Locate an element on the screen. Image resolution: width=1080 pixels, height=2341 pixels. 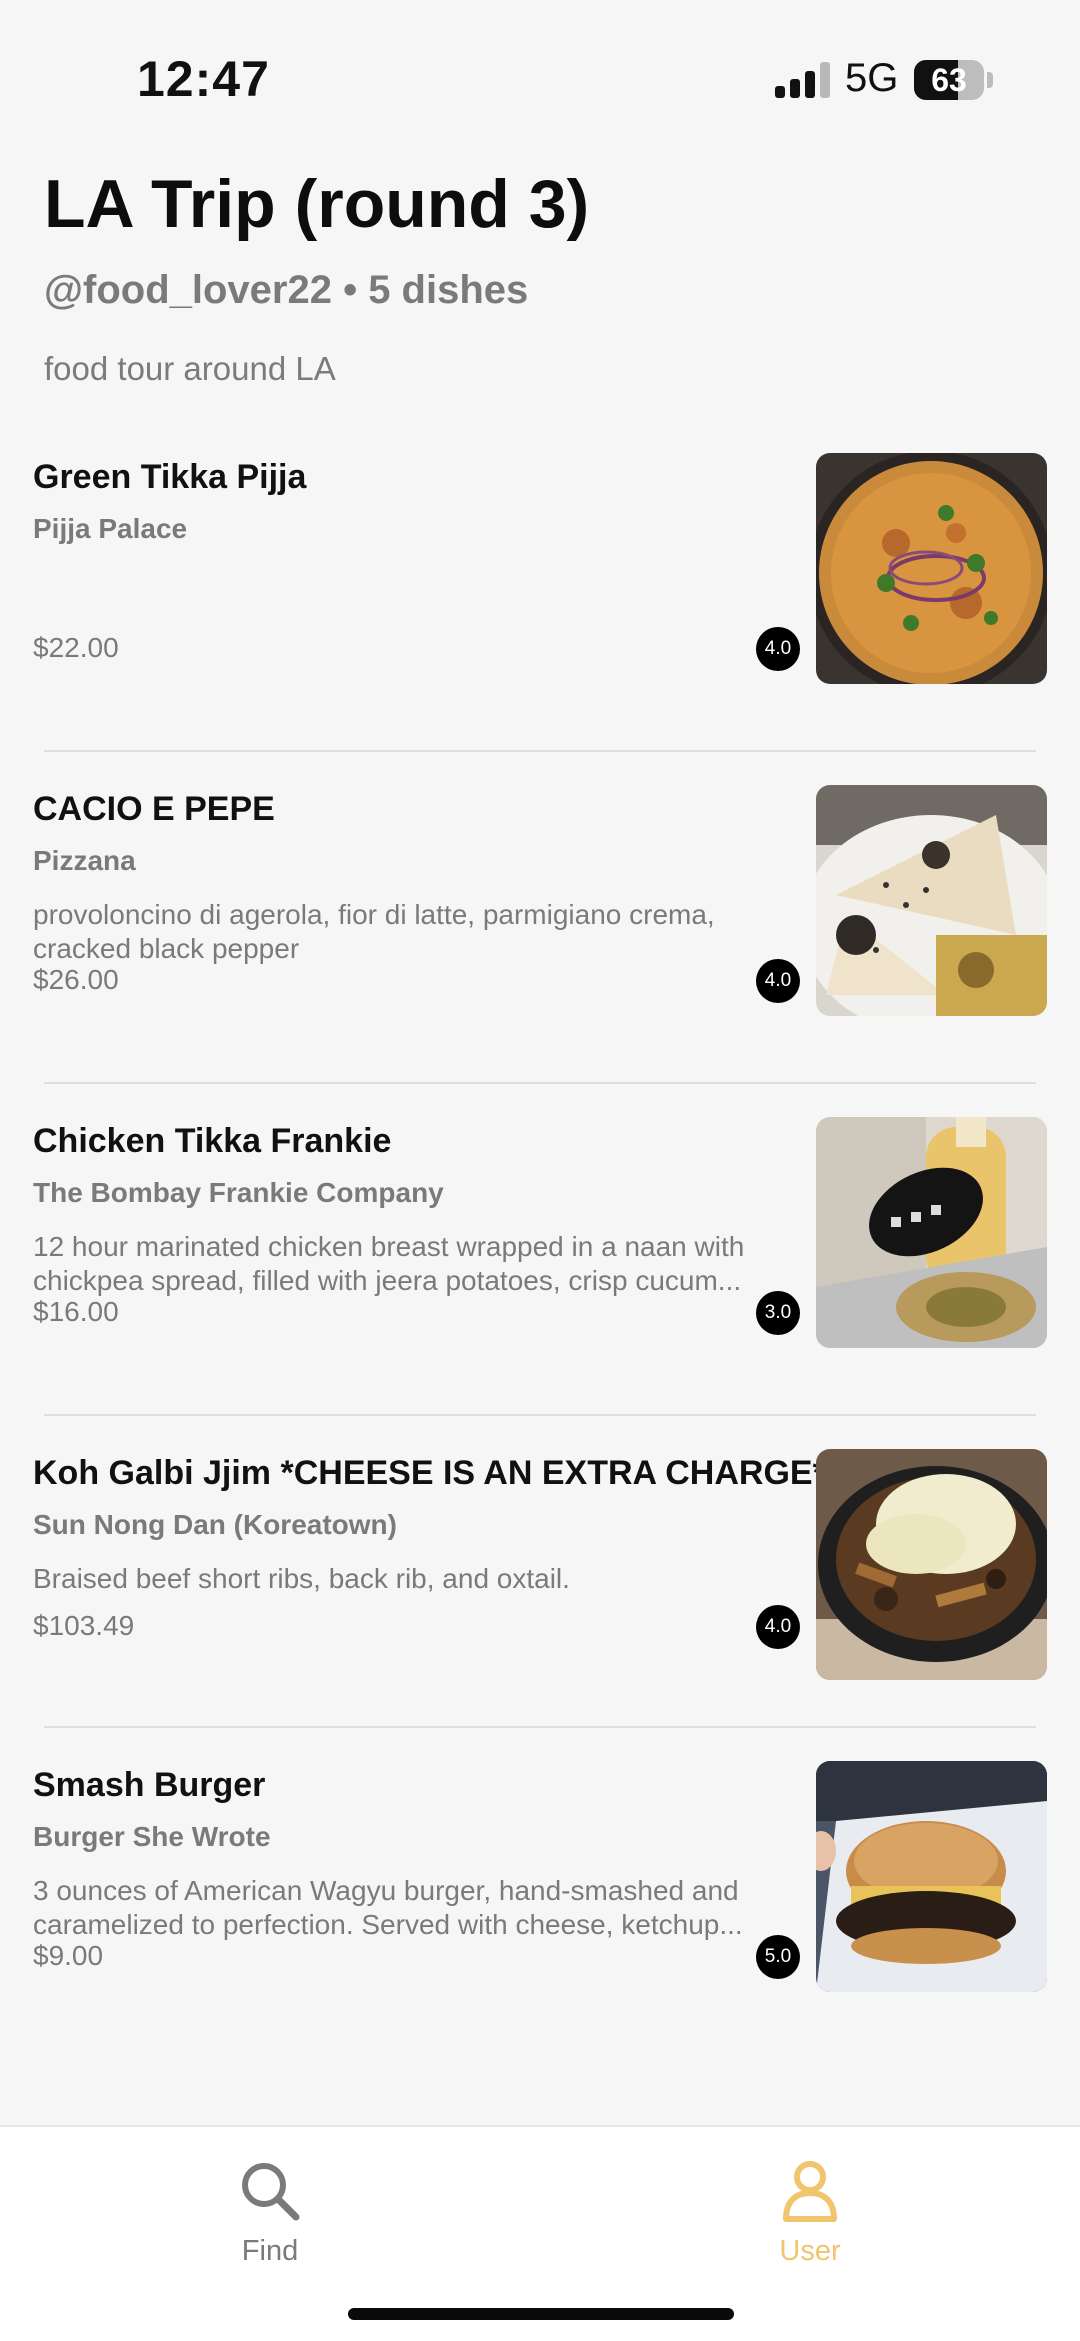
frankie-photo is located at coordinates (931, 1232).